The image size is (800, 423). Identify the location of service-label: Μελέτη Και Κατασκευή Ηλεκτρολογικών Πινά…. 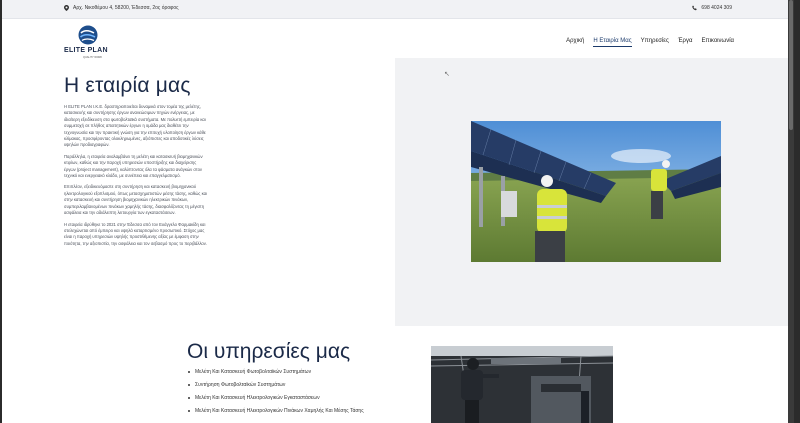
(279, 411).